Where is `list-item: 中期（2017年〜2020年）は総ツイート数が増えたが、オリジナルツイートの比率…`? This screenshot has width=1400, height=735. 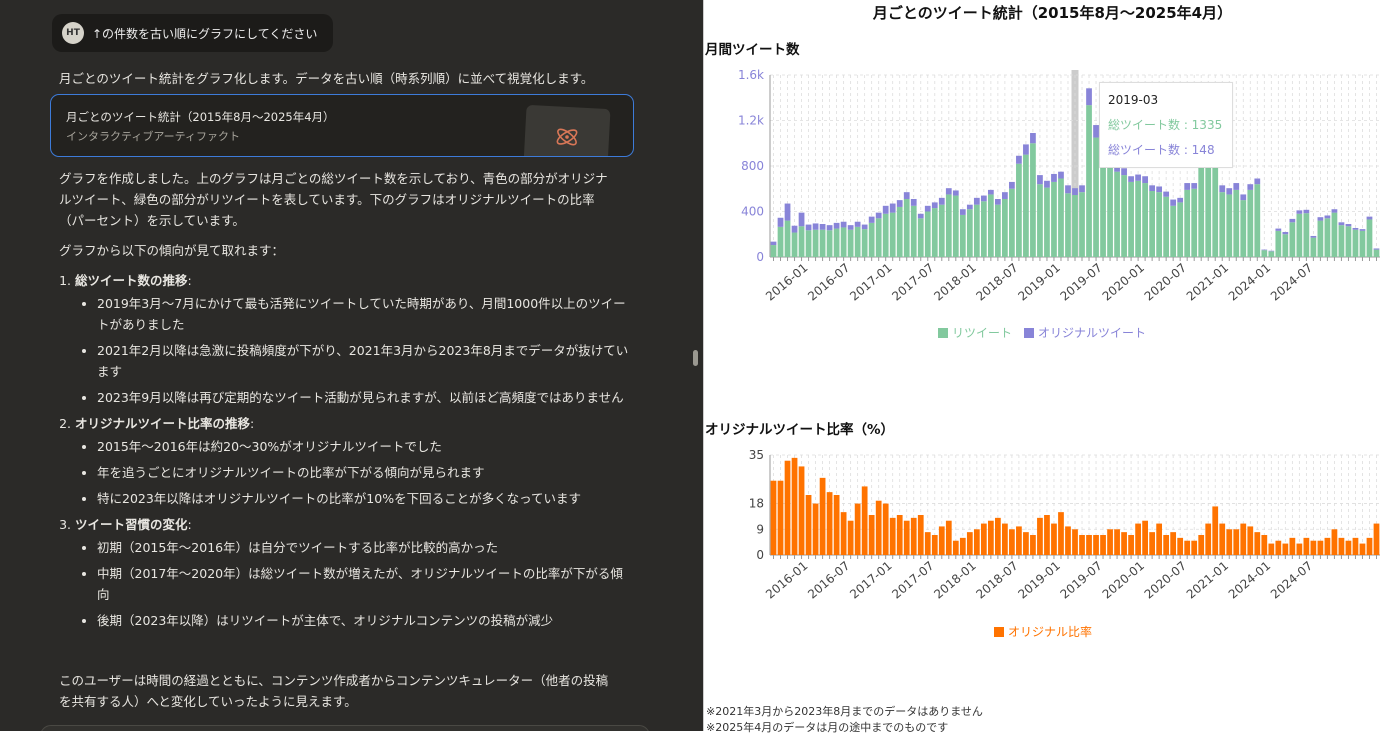
list-item: 中期（2017年〜2020年）は総ツイート数が増えたが、オリジナルツイートの比率… is located at coordinates (366, 584).